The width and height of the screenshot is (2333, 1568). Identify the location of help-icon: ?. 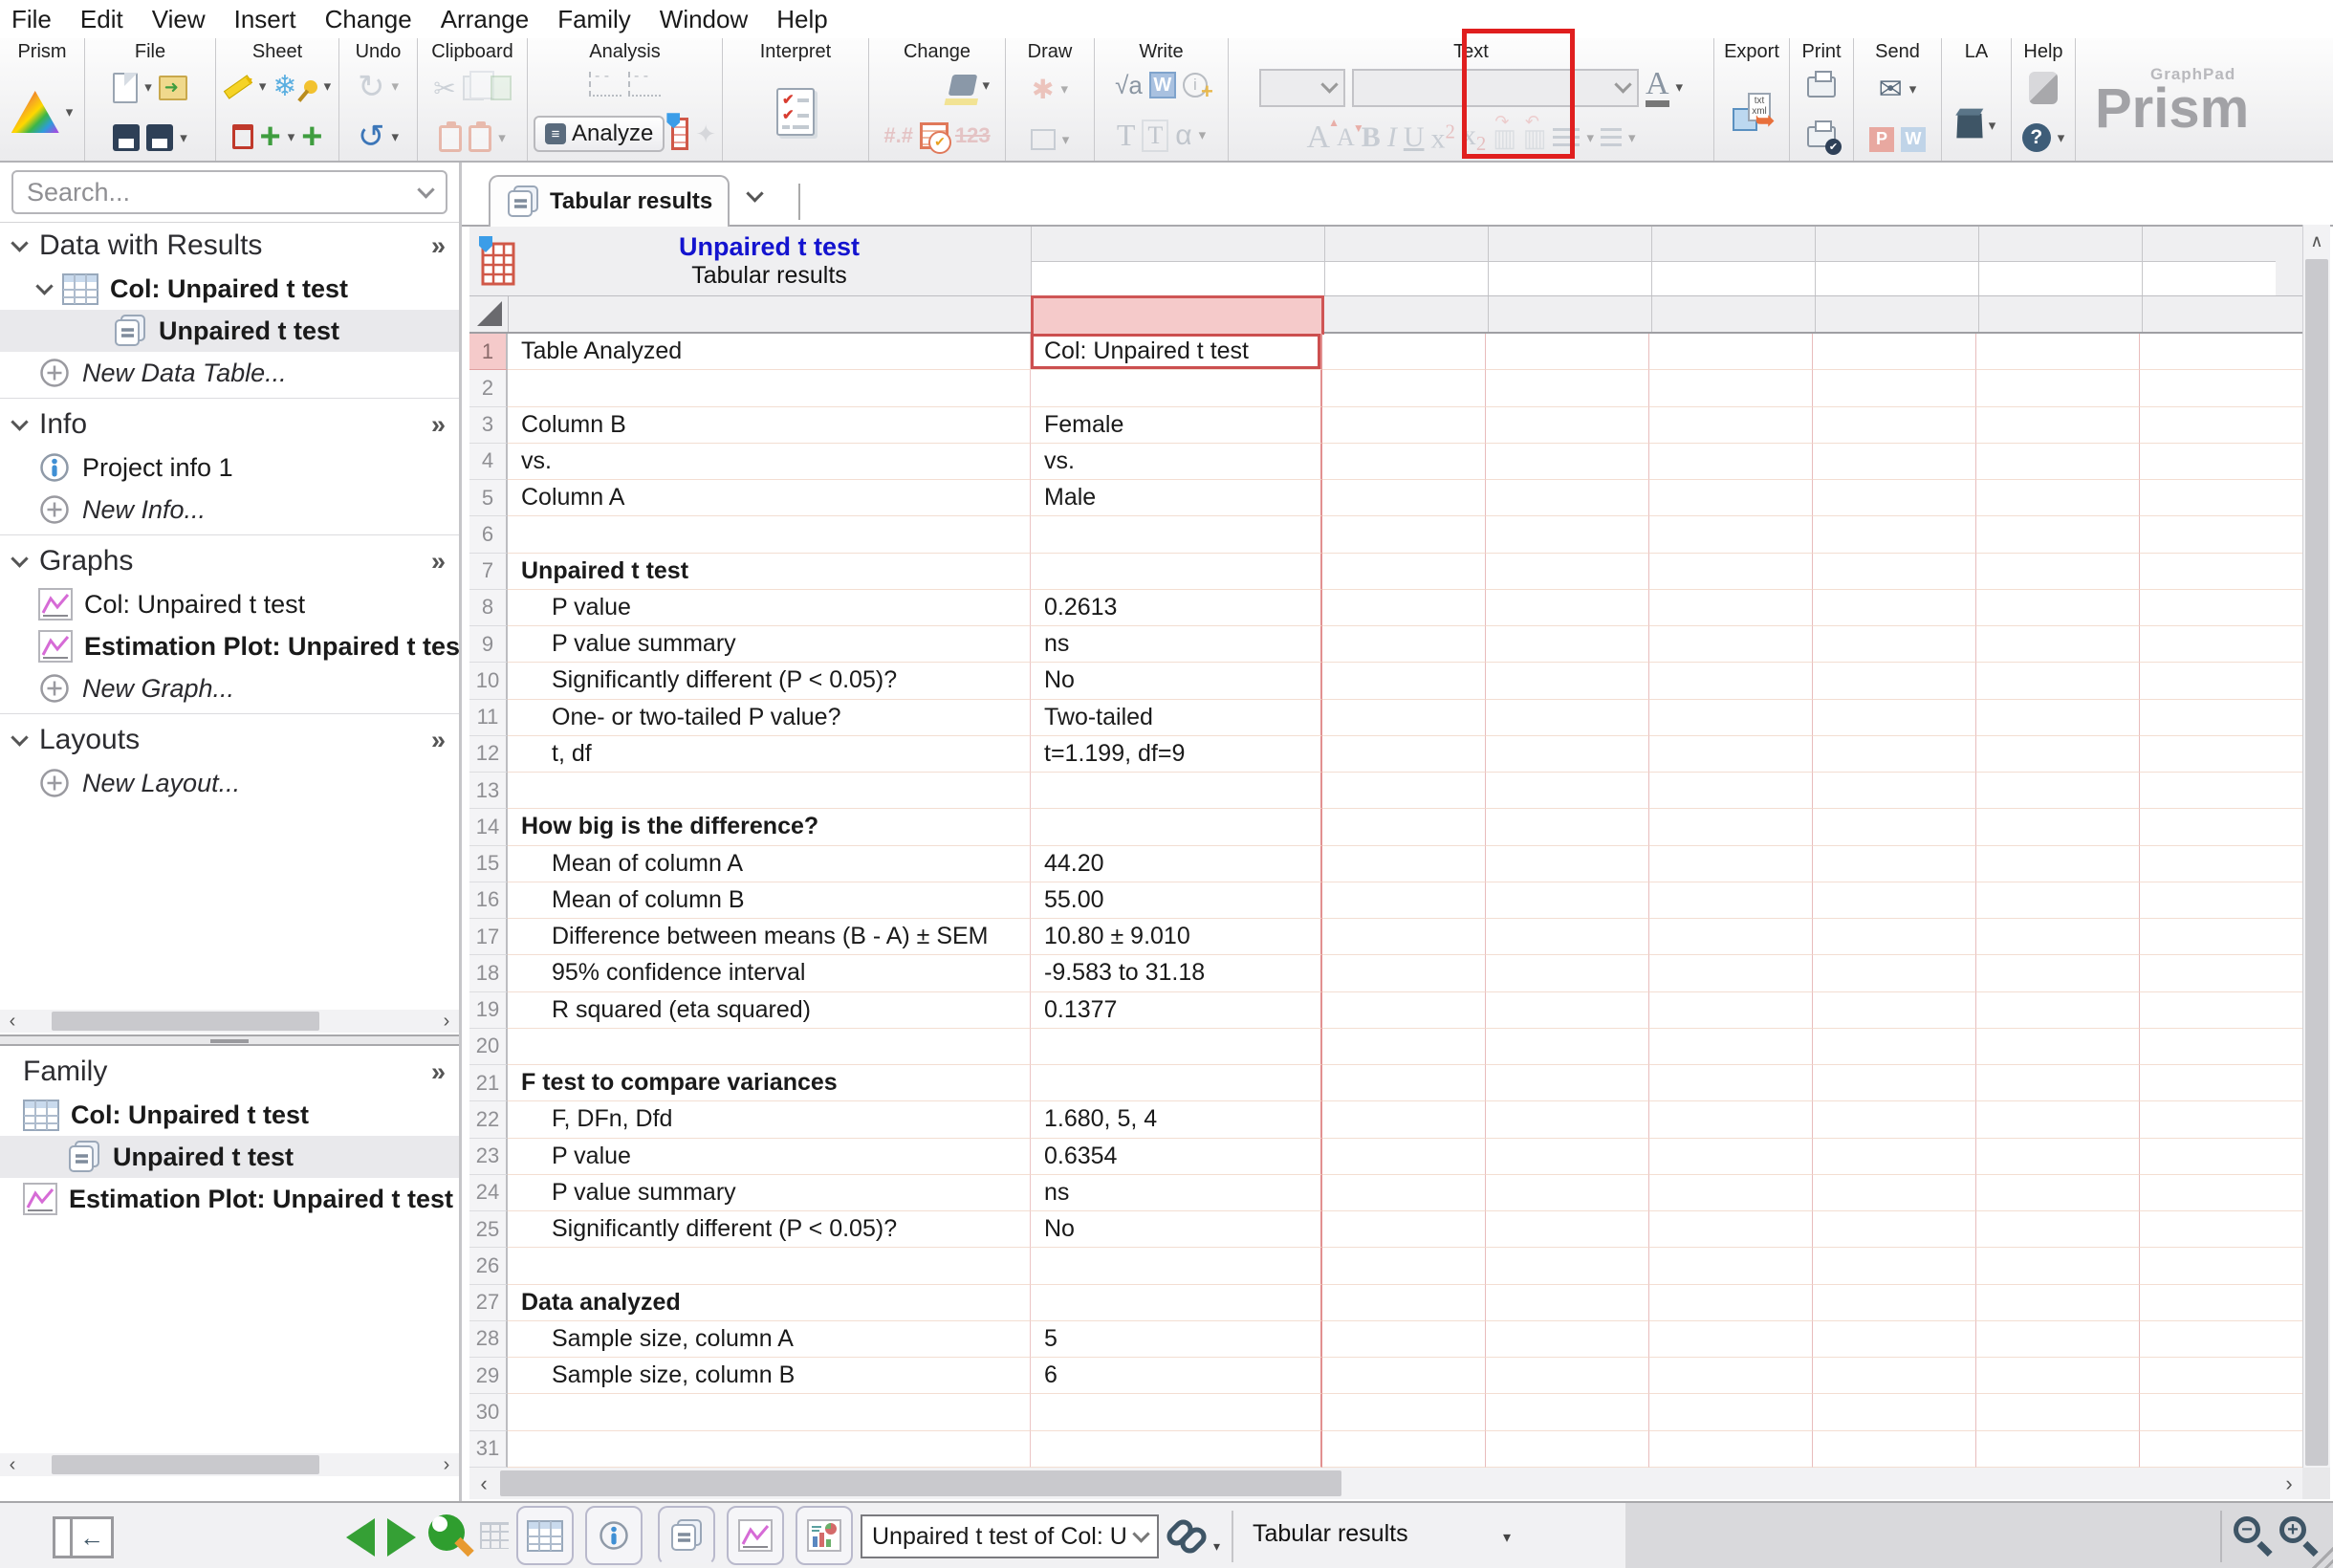
(2036, 138).